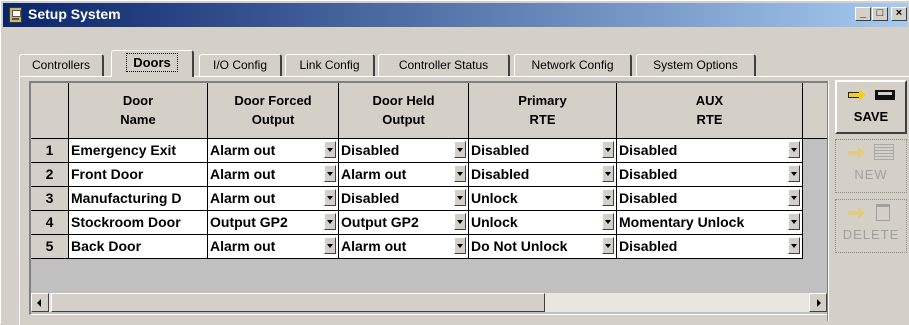 Image resolution: width=909 pixels, height=325 pixels. I want to click on window-title: Setup System, so click(74, 14).